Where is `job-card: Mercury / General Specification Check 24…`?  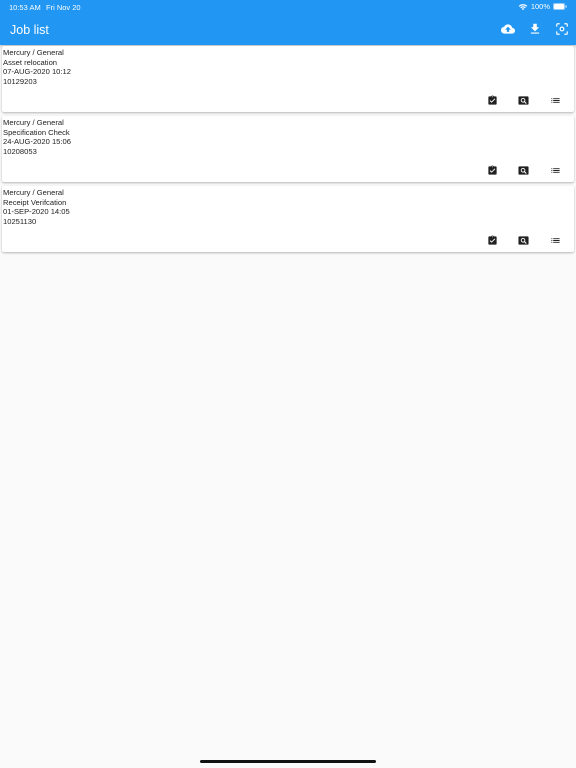 job-card: Mercury / General Specification Check 24… is located at coordinates (288, 149).